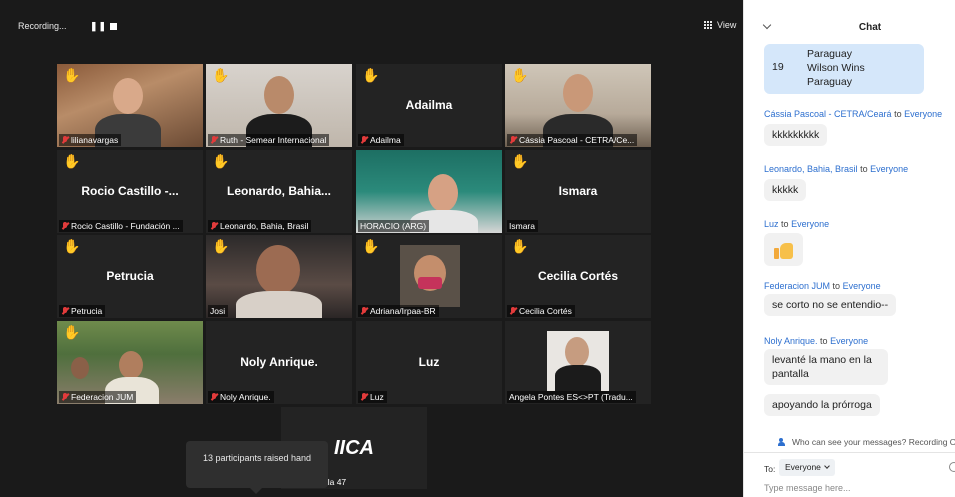 The width and height of the screenshot is (955, 497). What do you see at coordinates (727, 25) in the screenshot?
I see `view-label: View` at bounding box center [727, 25].